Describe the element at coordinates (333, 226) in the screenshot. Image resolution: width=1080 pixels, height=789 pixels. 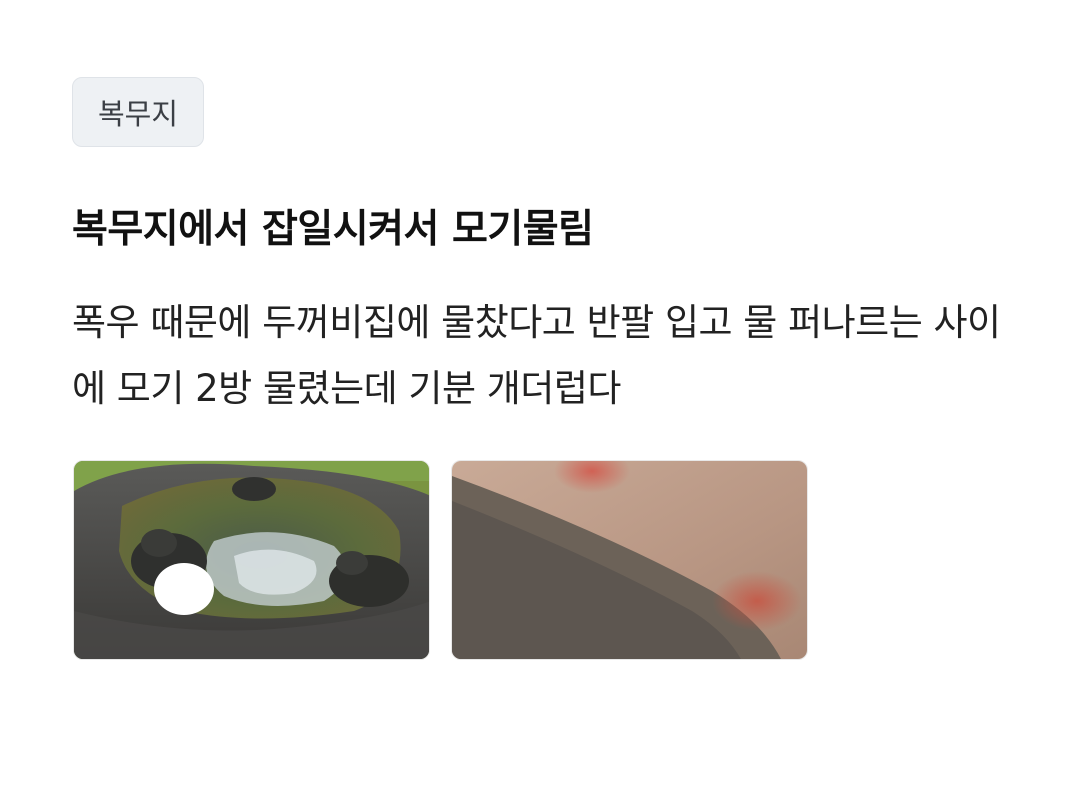
I see `post-title: 복무지에서 잡일시켜서 모기물림` at that location.